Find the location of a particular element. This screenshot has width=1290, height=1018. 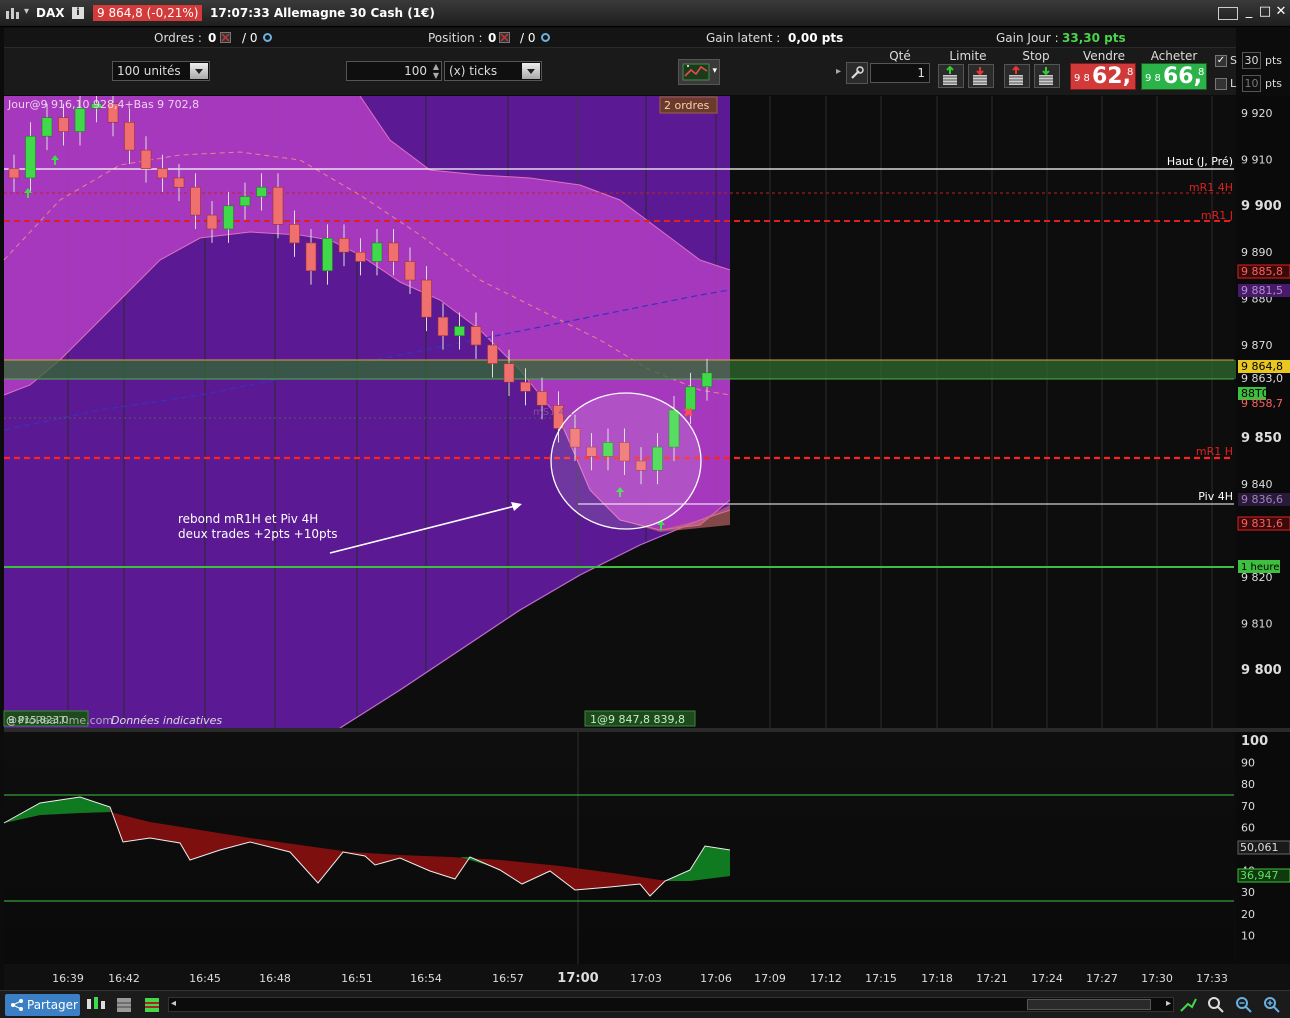

dropdown-arrow-icon: ▾ is located at coordinates (26, 11).